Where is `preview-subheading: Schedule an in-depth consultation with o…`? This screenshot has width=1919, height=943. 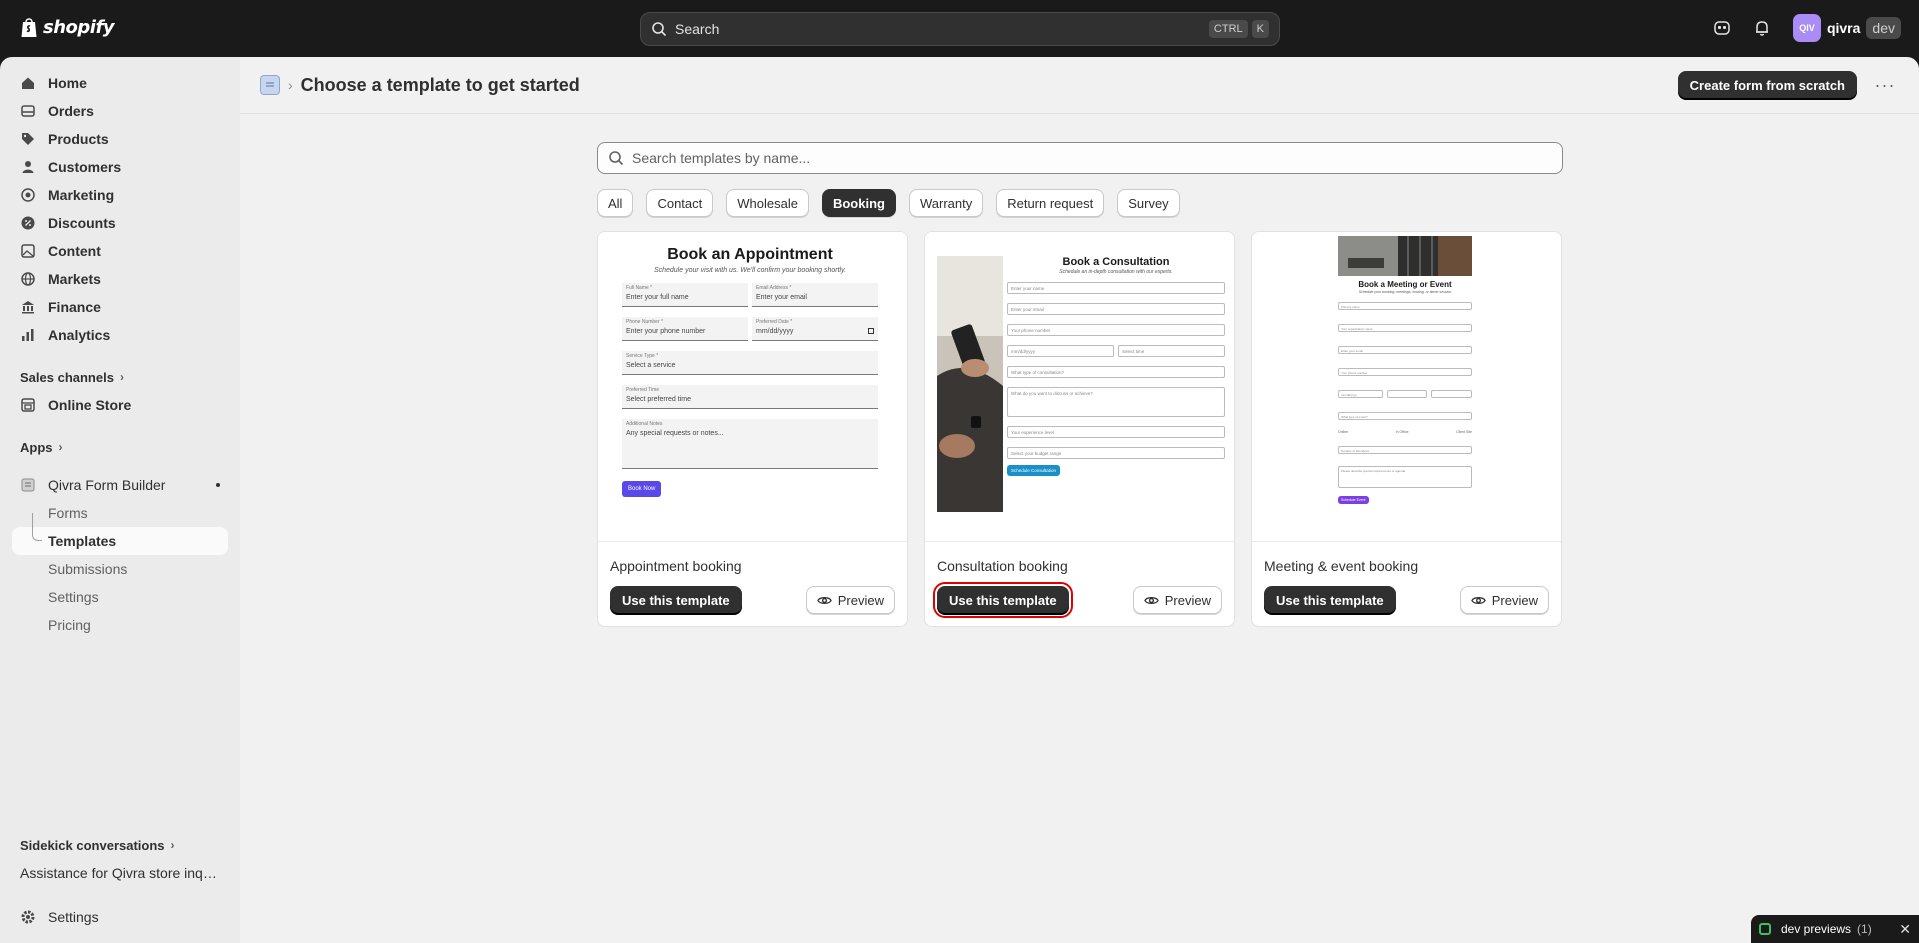
preview-subheading: Schedule an in-depth consultation with o… is located at coordinates (1116, 272).